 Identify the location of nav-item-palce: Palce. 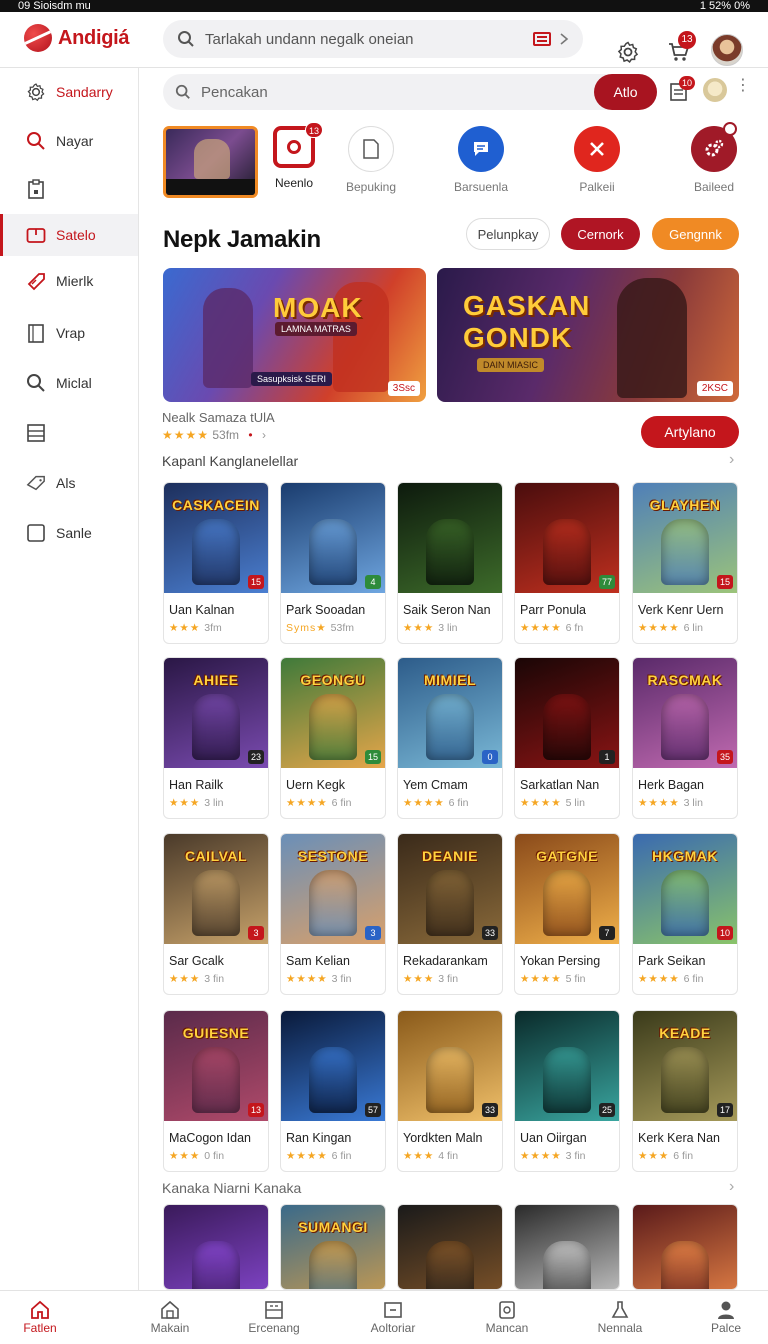
(726, 1317).